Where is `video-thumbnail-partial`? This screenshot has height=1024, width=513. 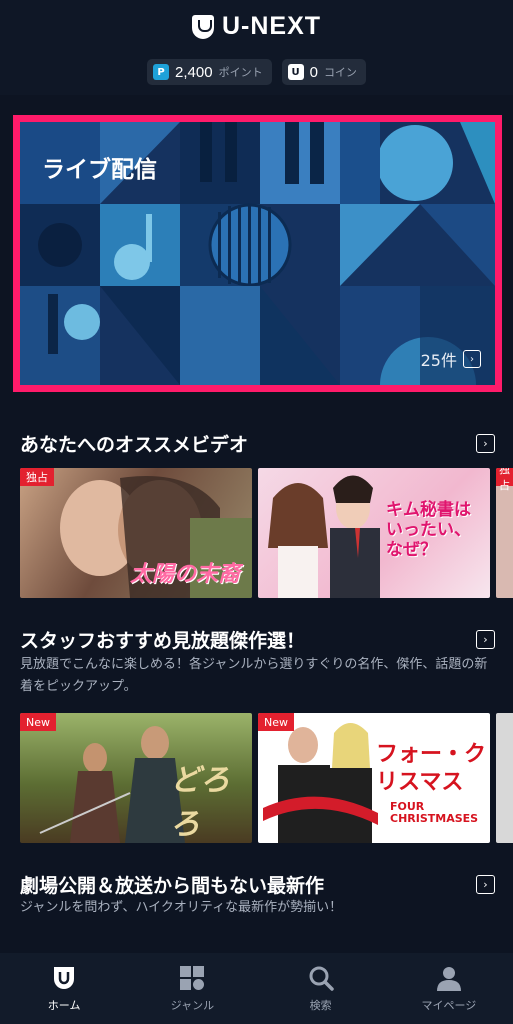 video-thumbnail-partial is located at coordinates (504, 778).